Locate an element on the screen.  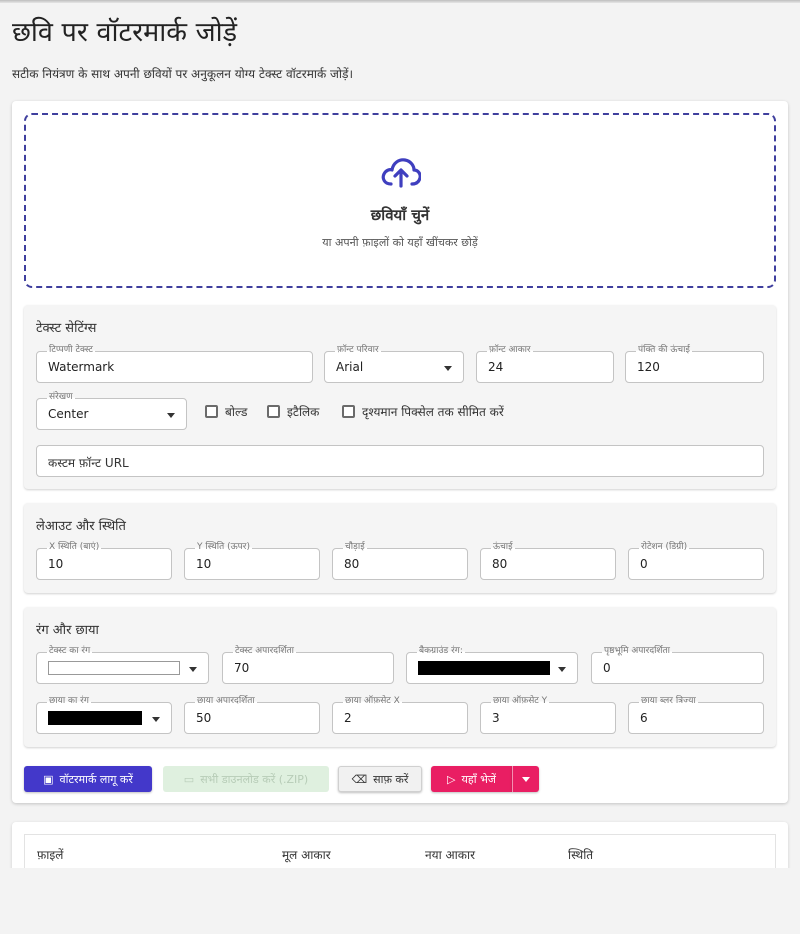
col-new-size: नया आकार is located at coordinates (450, 855).